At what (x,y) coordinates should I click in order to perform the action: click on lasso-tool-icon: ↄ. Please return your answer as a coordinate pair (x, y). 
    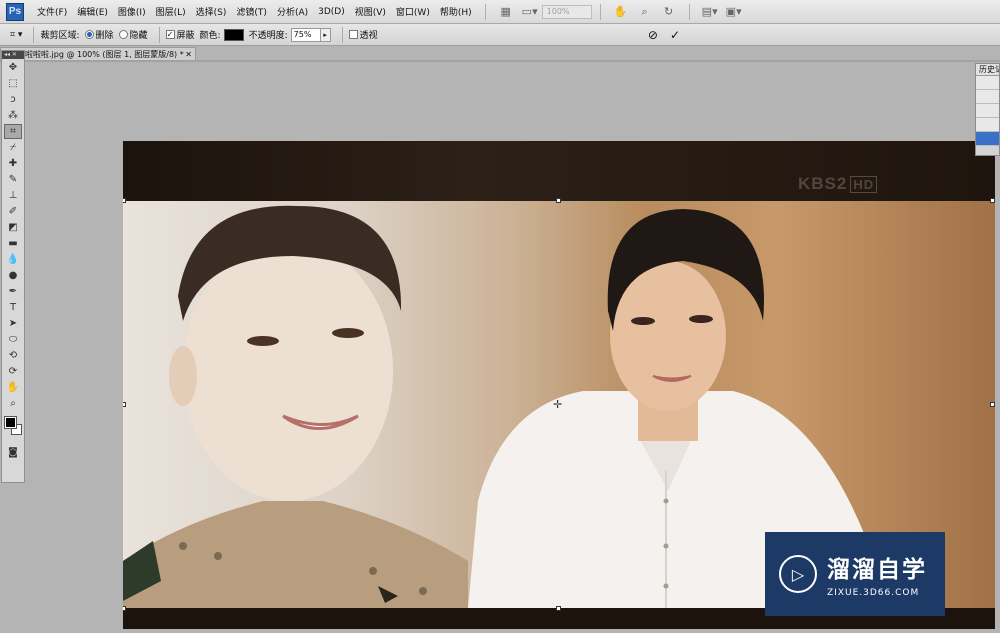
    Looking at the image, I should click on (13, 99).